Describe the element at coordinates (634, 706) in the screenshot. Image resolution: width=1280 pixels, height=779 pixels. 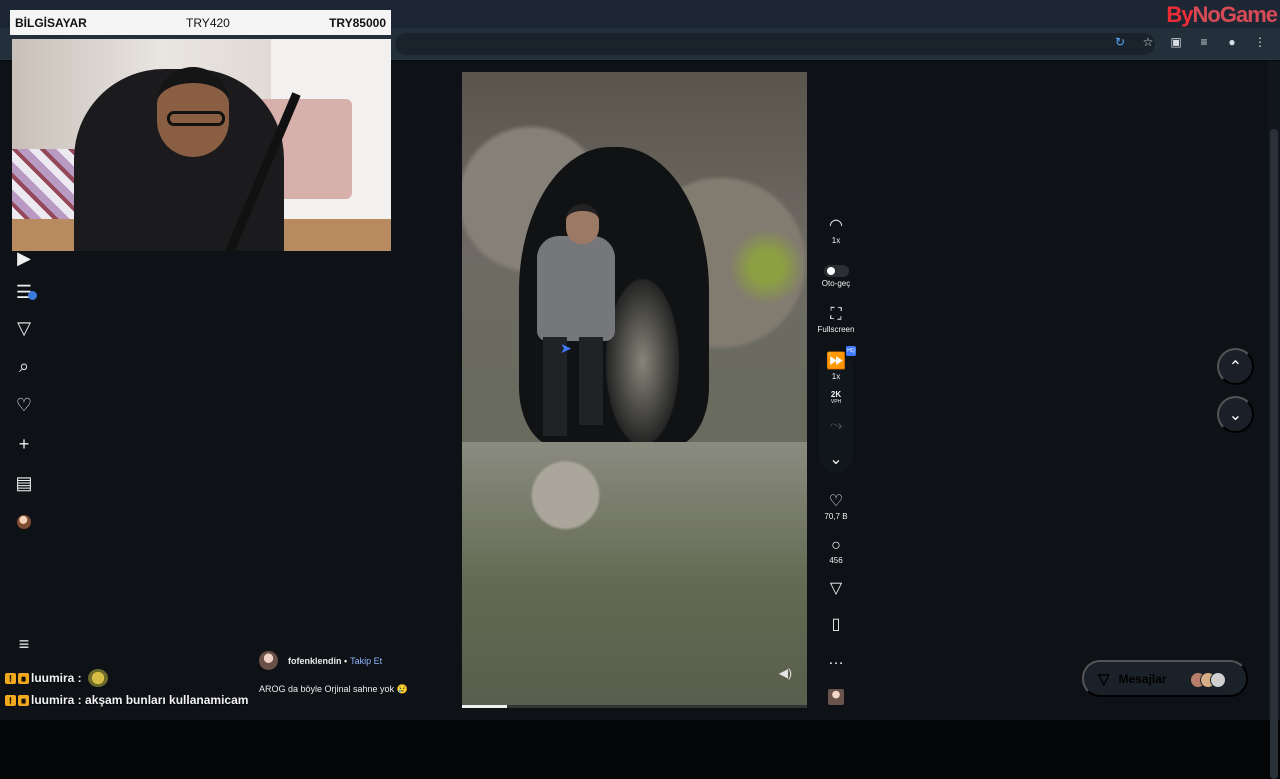
I see `video-progress-bar` at that location.